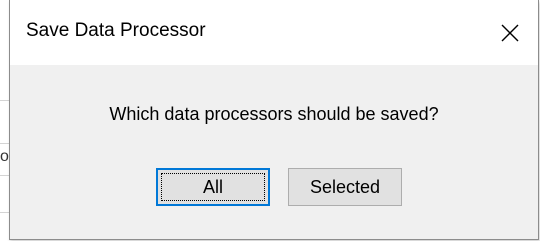  I want to click on background-partial-text: o, so click(4, 156).